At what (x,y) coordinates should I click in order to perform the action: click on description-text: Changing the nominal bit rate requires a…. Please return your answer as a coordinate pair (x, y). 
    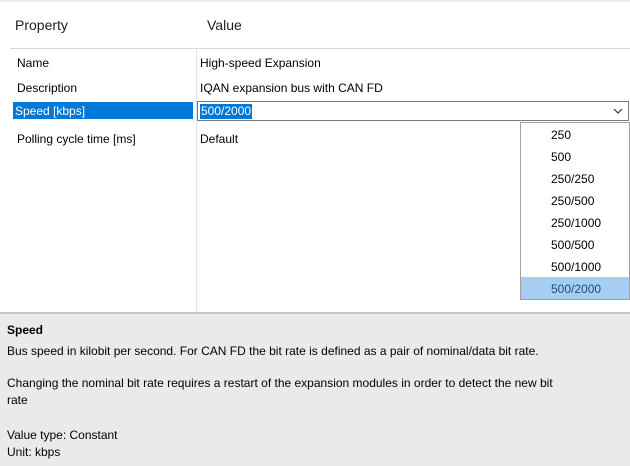
    Looking at the image, I should click on (280, 383).